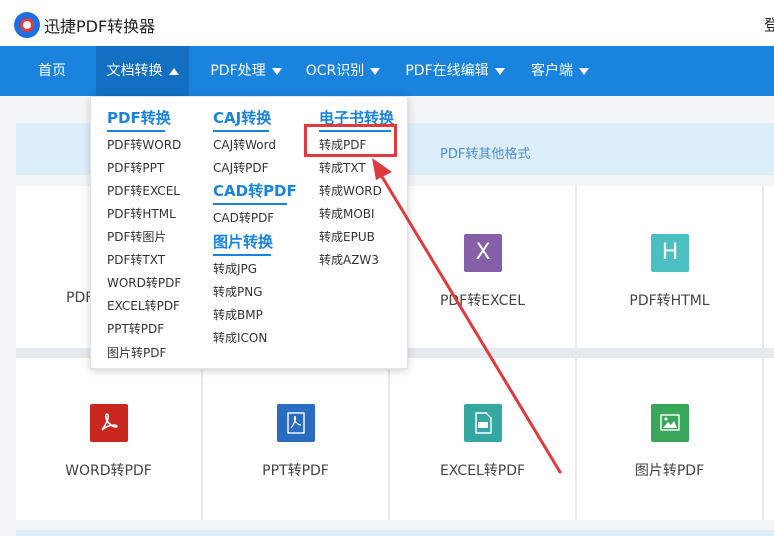 The height and width of the screenshot is (536, 774). What do you see at coordinates (241, 167) in the screenshot?
I see `menu-item-caj-to-pdf: CAJ转PDF` at bounding box center [241, 167].